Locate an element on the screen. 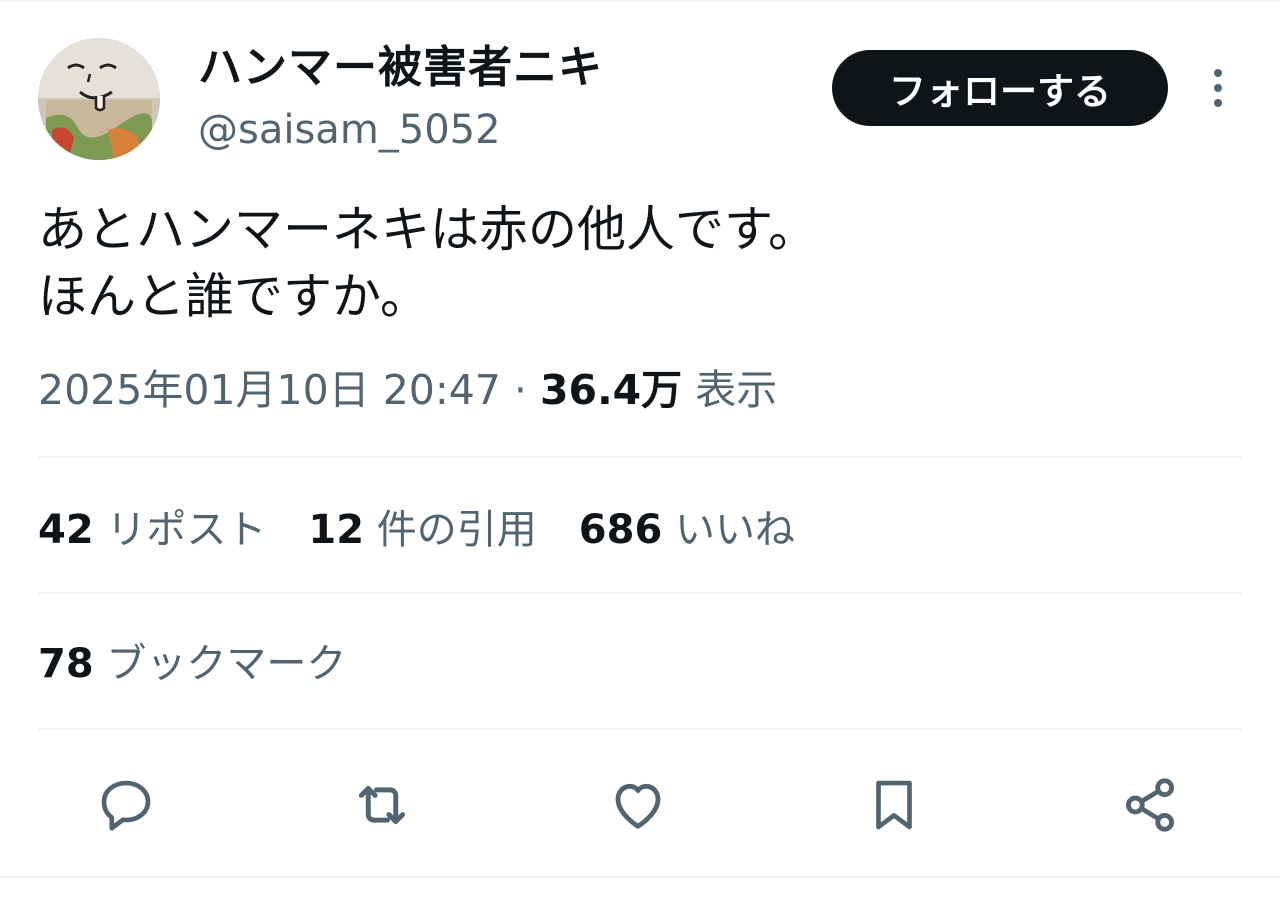 Image resolution: width=1280 pixels, height=910 pixels. bookmark-icon is located at coordinates (894, 805).